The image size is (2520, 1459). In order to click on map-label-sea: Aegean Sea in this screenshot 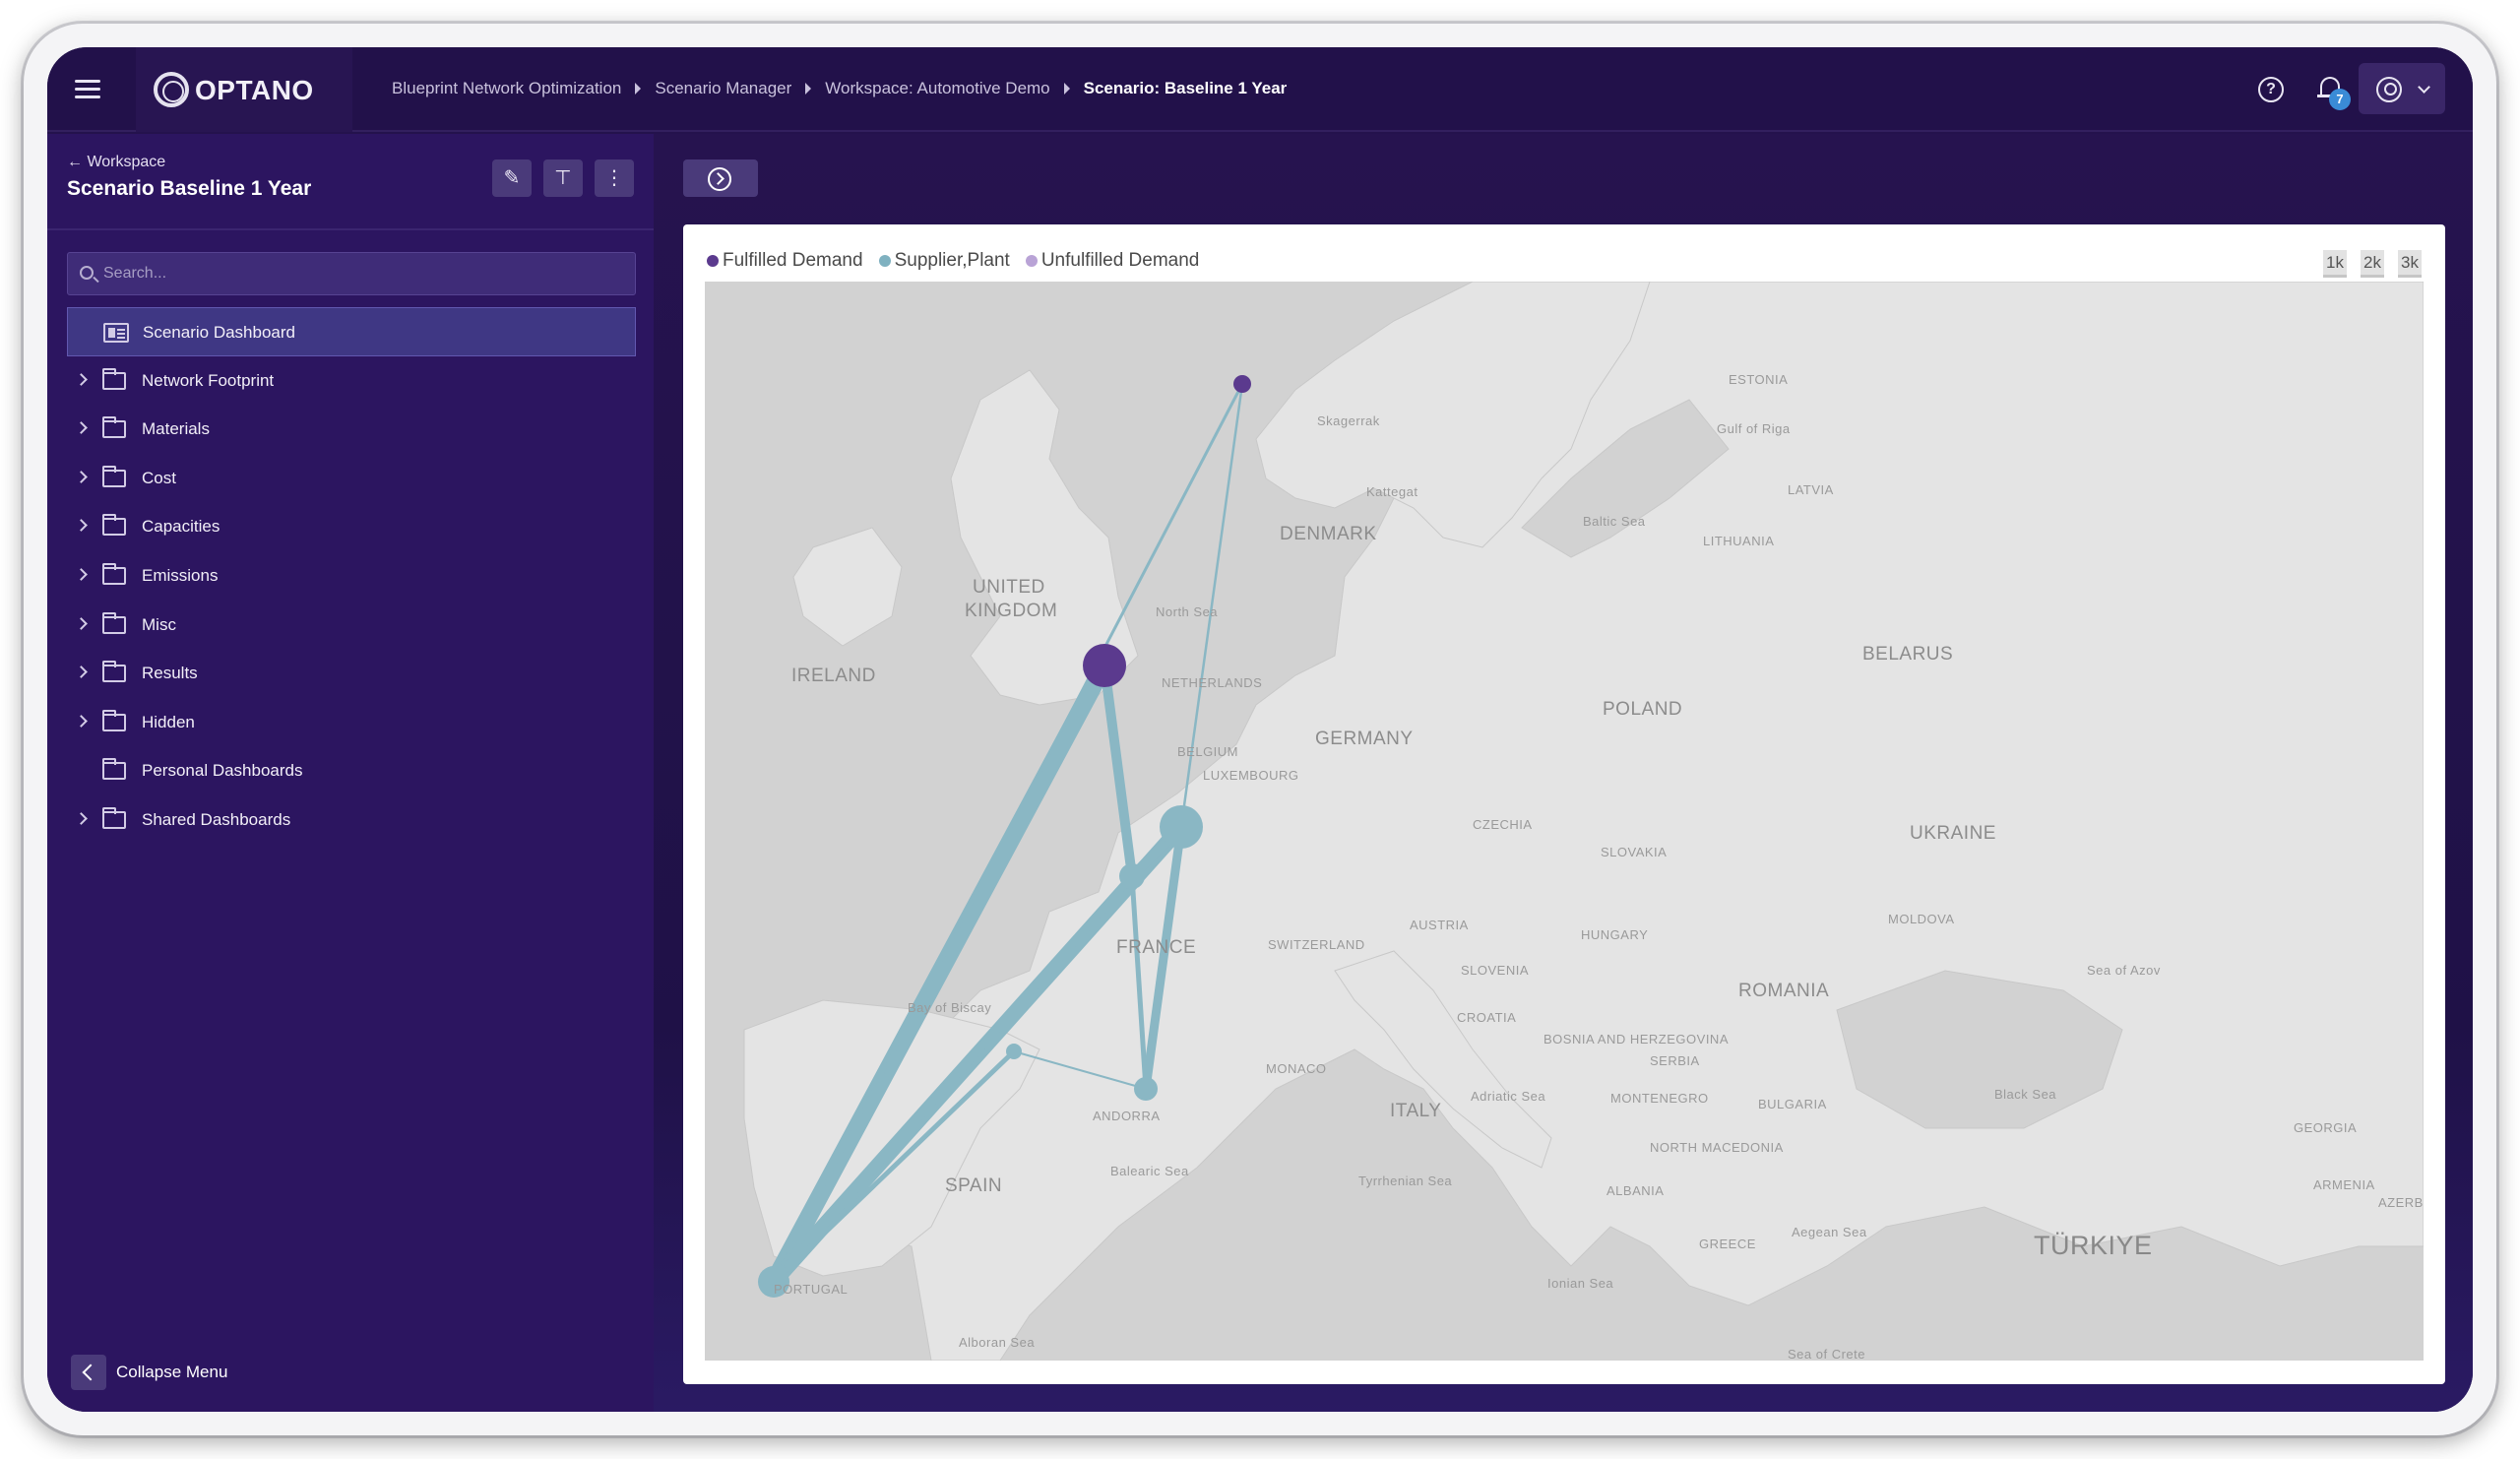, I will do `click(1829, 1232)`.